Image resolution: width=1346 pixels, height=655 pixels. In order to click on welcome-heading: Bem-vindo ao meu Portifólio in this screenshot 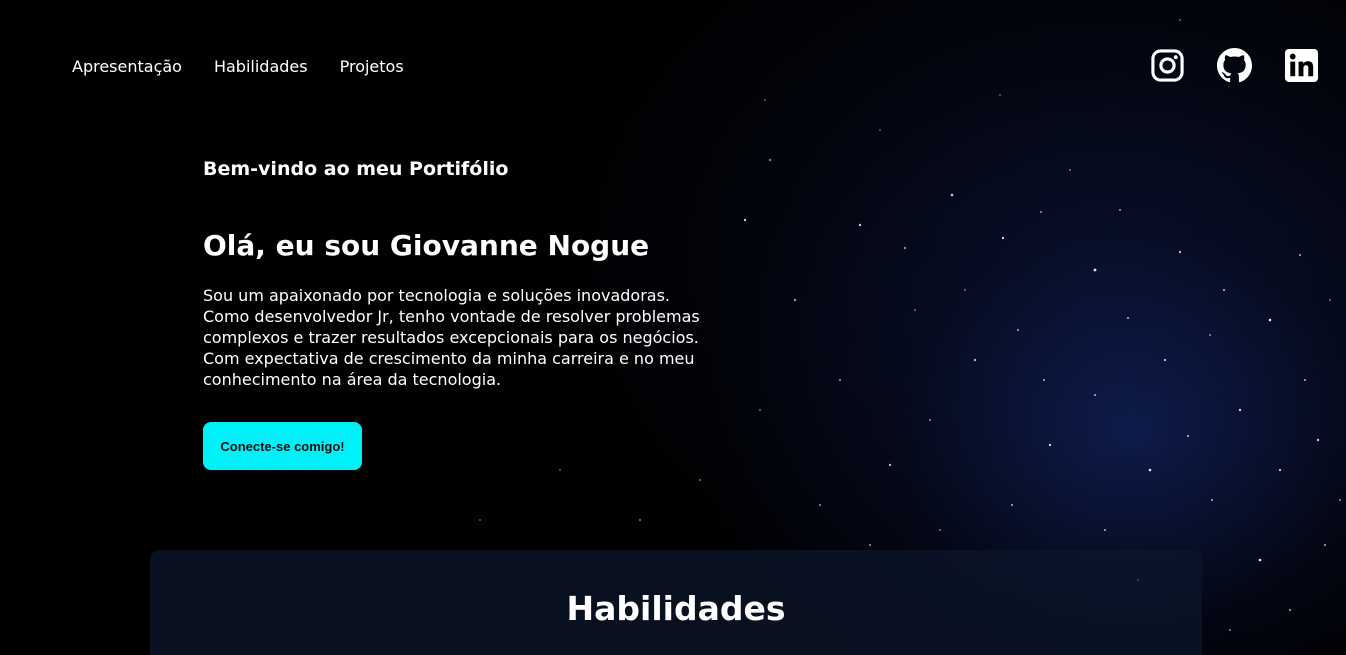, I will do `click(356, 169)`.